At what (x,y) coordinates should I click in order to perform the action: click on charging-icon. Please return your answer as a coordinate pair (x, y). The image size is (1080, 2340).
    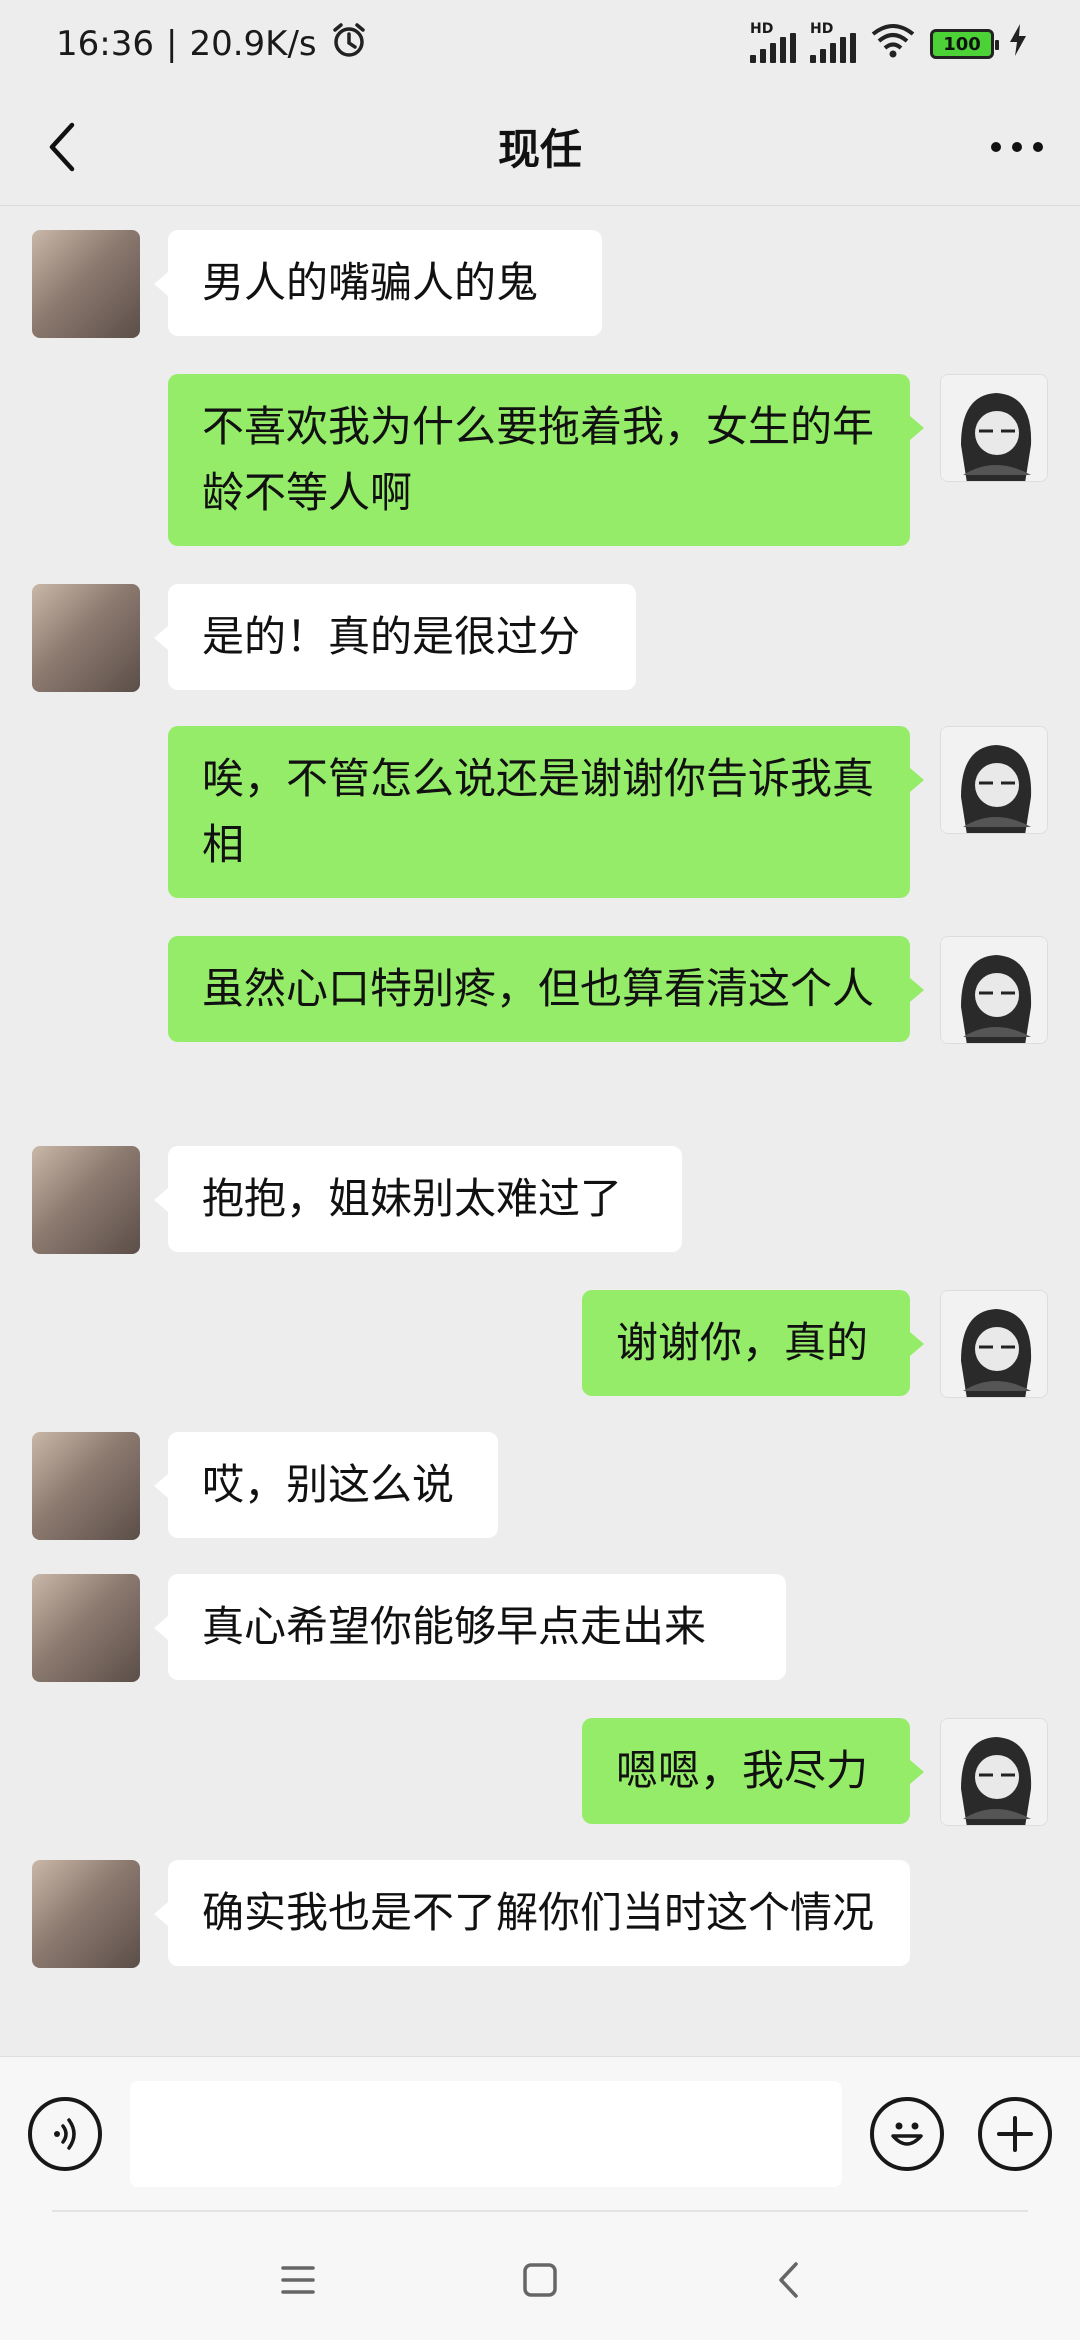
    Looking at the image, I should click on (1018, 44).